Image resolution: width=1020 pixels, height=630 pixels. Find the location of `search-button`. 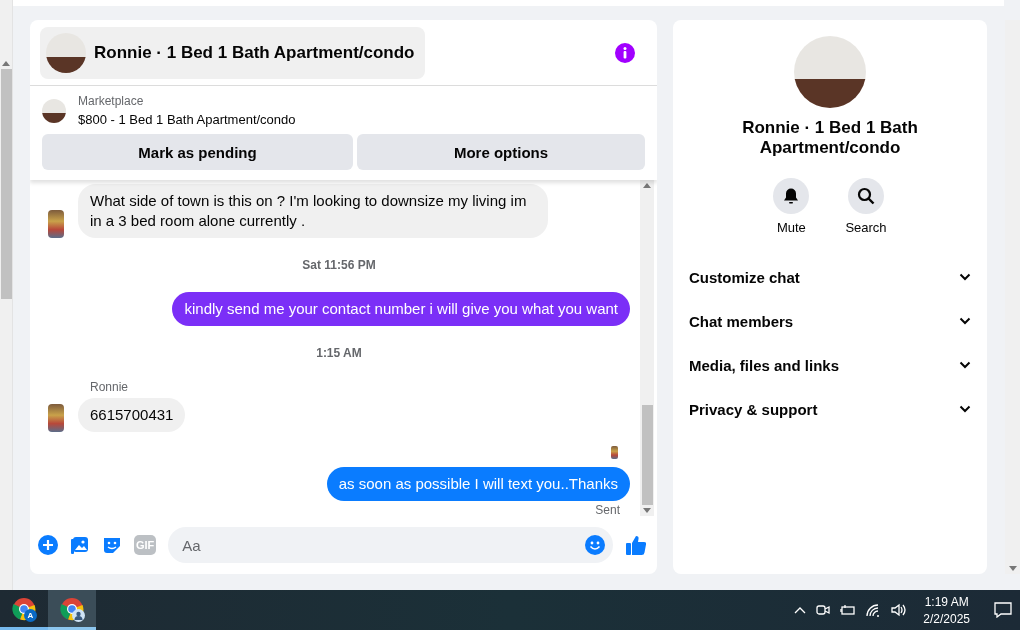

search-button is located at coordinates (866, 196).